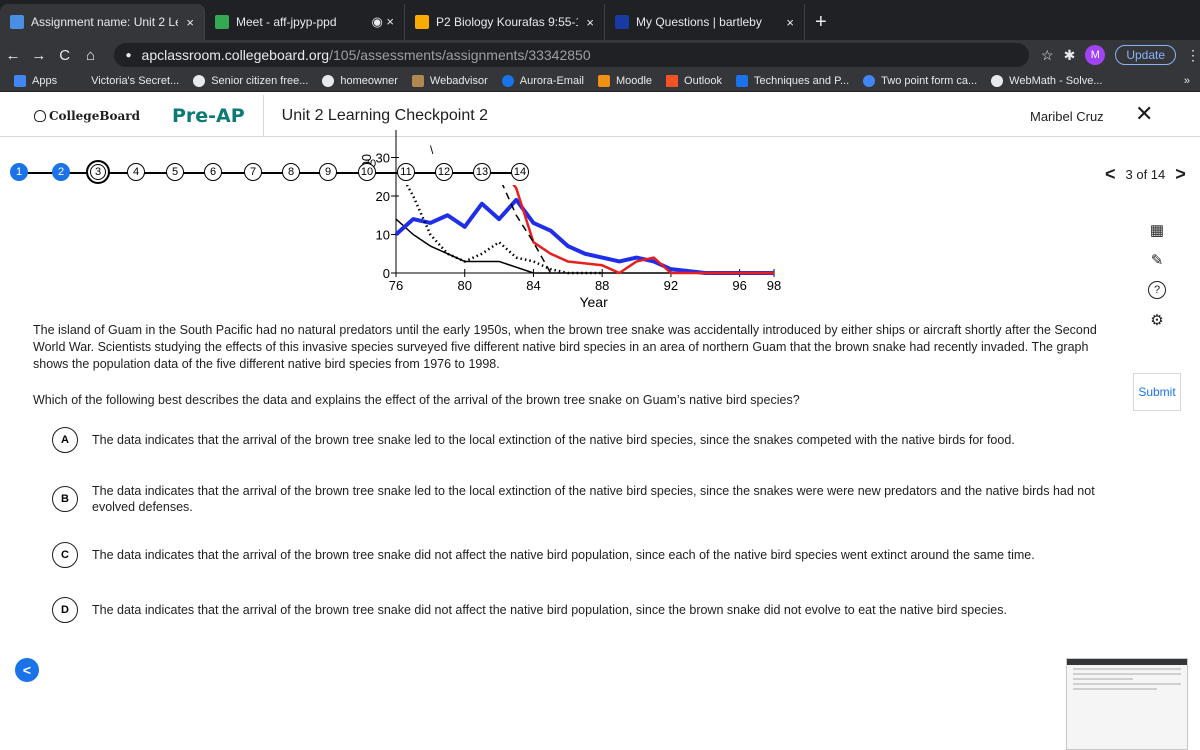 This screenshot has width=1200, height=750. Describe the element at coordinates (39, 55) in the screenshot. I see `forward-arrow-icon: →` at that location.